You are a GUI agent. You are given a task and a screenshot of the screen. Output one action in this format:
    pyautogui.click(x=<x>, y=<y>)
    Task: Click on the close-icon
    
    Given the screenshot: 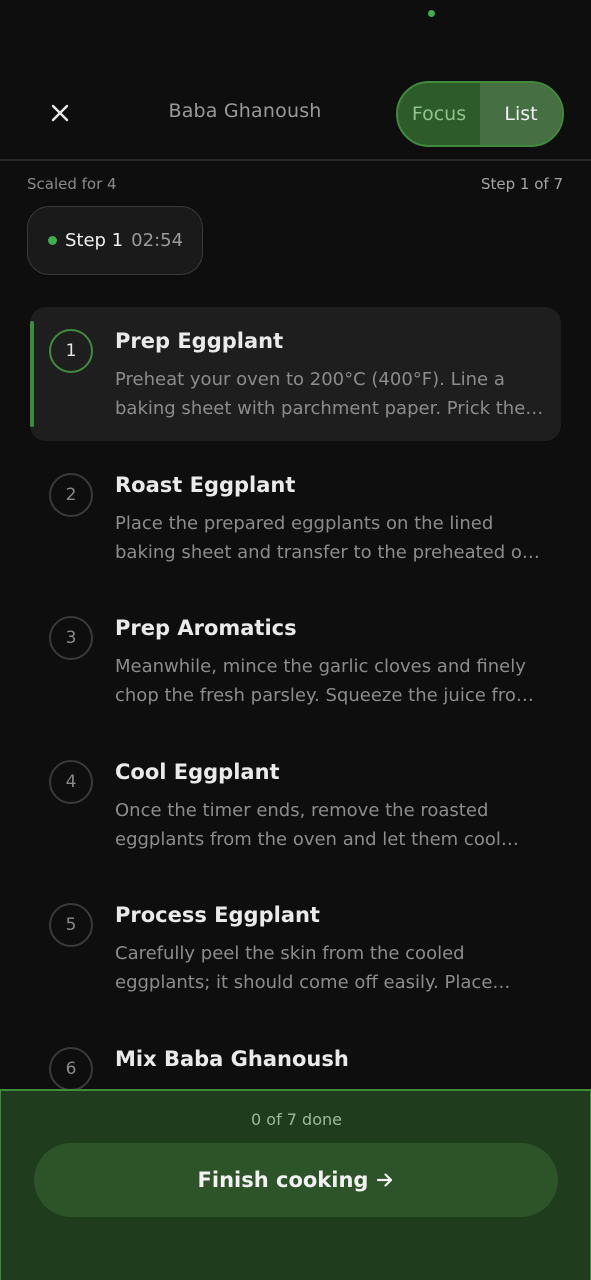 What is the action you would take?
    pyautogui.click(x=60, y=113)
    